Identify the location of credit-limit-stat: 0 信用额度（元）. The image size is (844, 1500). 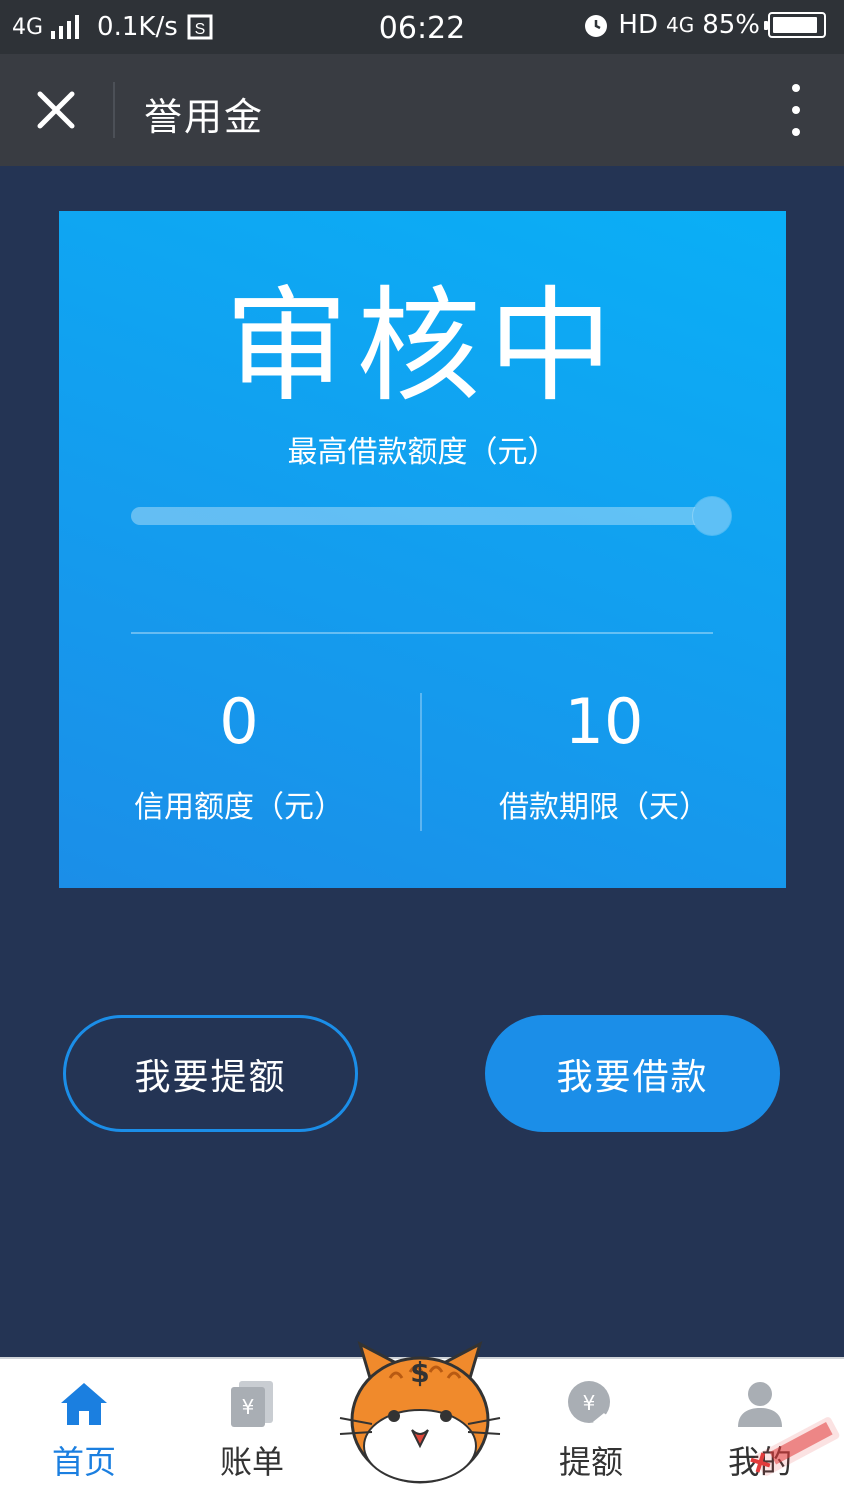
(239, 757).